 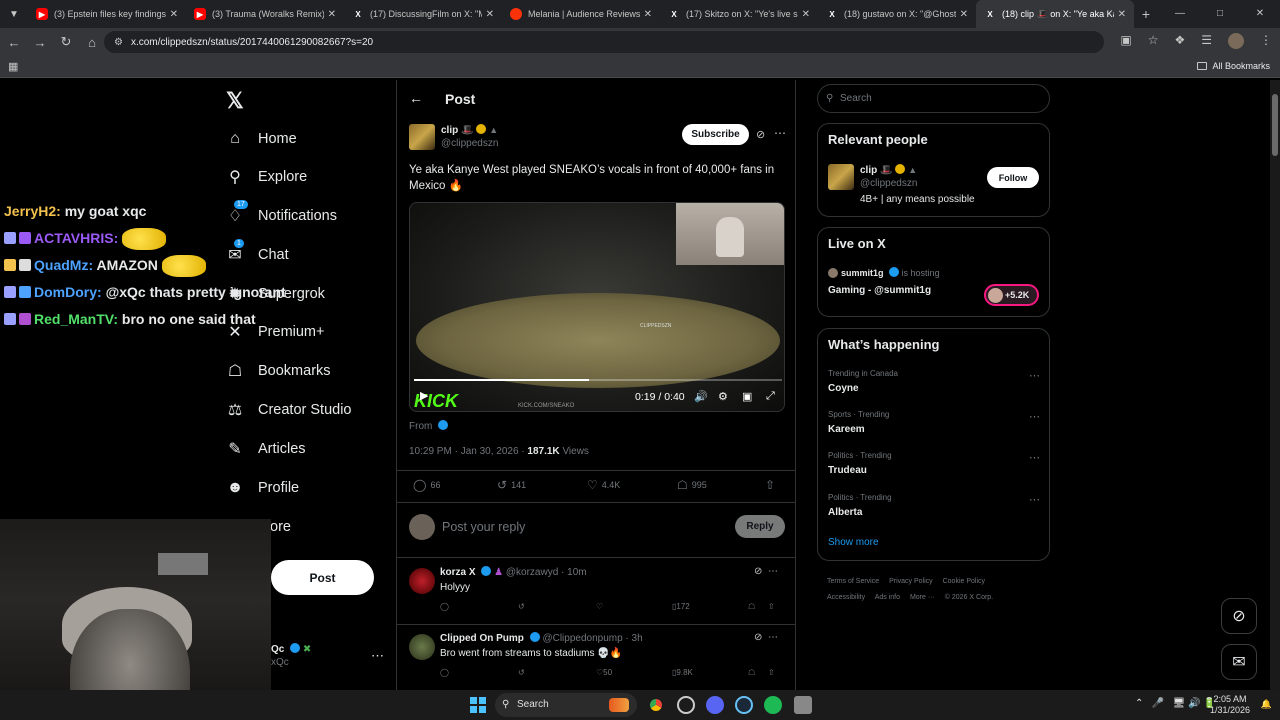 What do you see at coordinates (14, 42) in the screenshot?
I see `back-icon: ←` at bounding box center [14, 42].